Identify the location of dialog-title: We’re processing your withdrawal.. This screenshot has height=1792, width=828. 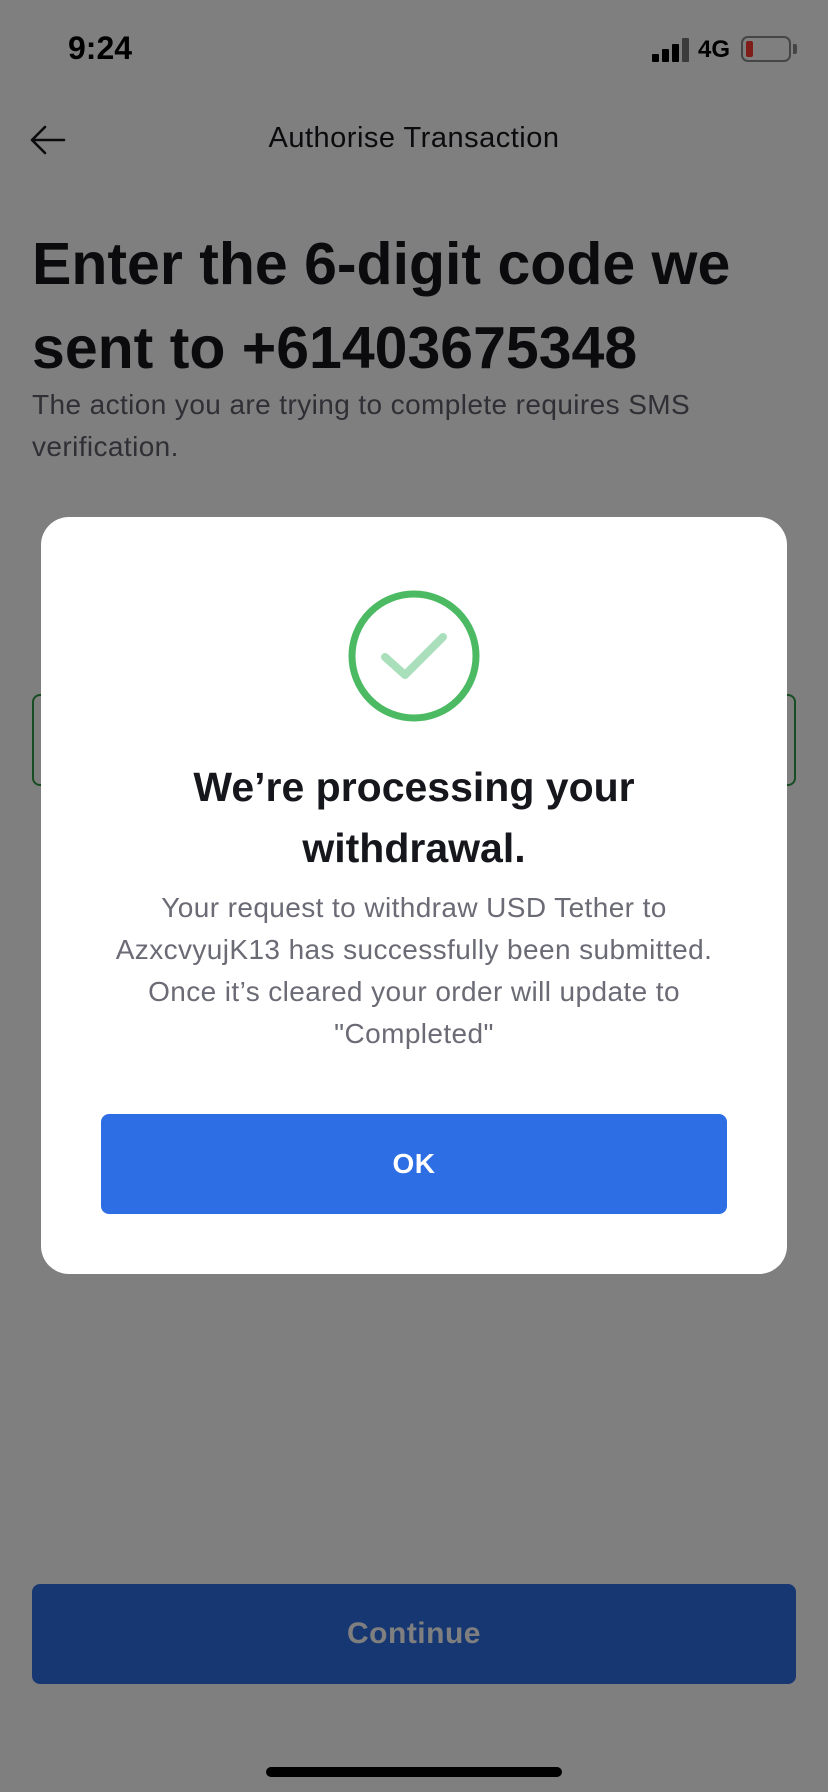
(414, 817).